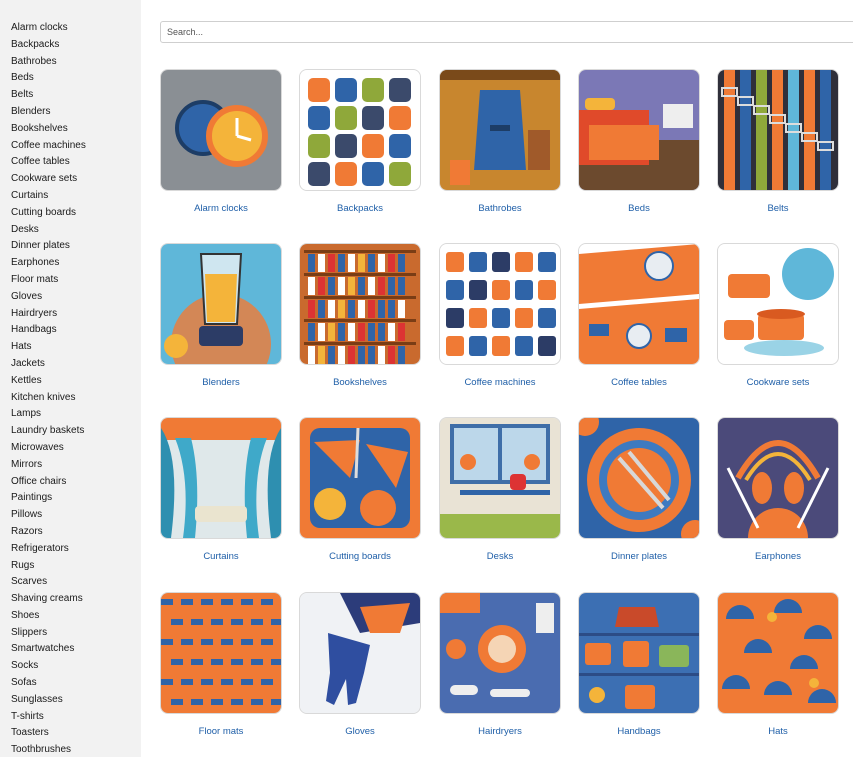 This screenshot has height=759, width=853. I want to click on sidebar-item: Sunglasses, so click(48, 700).